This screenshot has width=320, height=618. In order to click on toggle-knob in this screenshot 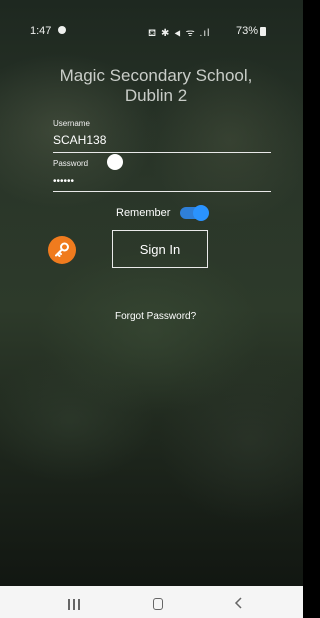, I will do `click(201, 213)`.